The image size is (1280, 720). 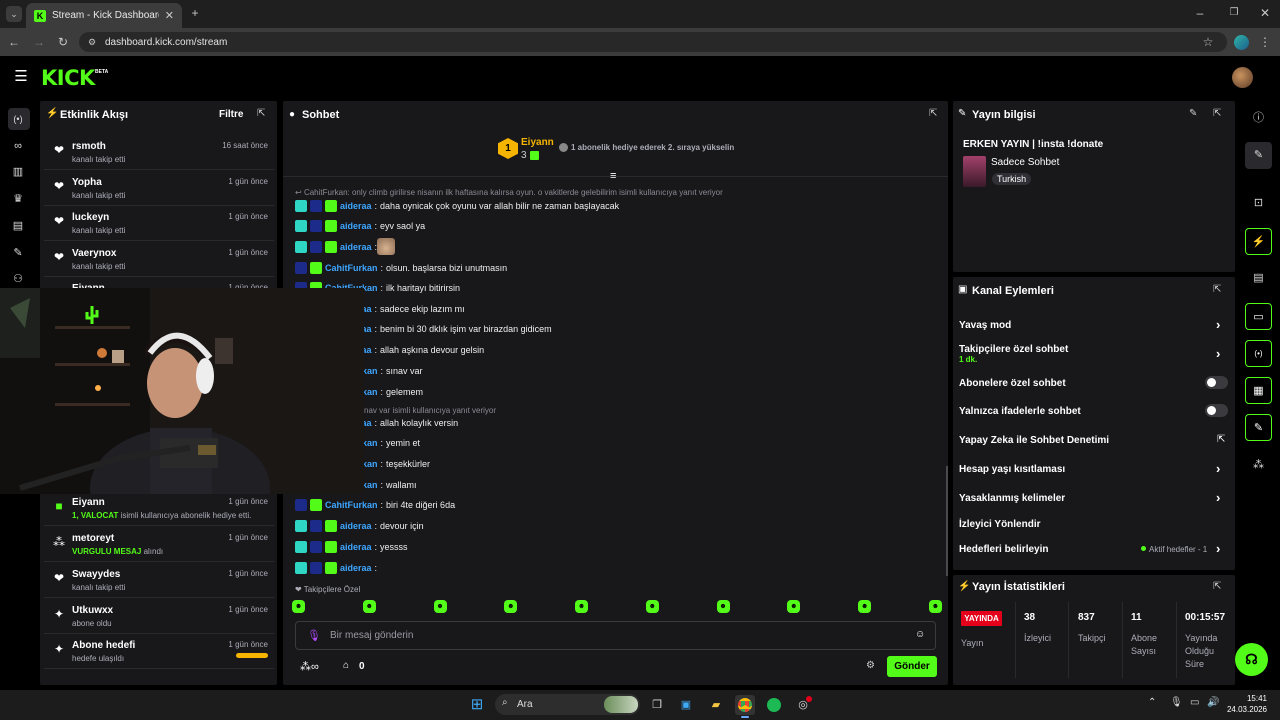 What do you see at coordinates (90, 217) in the screenshot?
I see `activity-username: luckeyn` at bounding box center [90, 217].